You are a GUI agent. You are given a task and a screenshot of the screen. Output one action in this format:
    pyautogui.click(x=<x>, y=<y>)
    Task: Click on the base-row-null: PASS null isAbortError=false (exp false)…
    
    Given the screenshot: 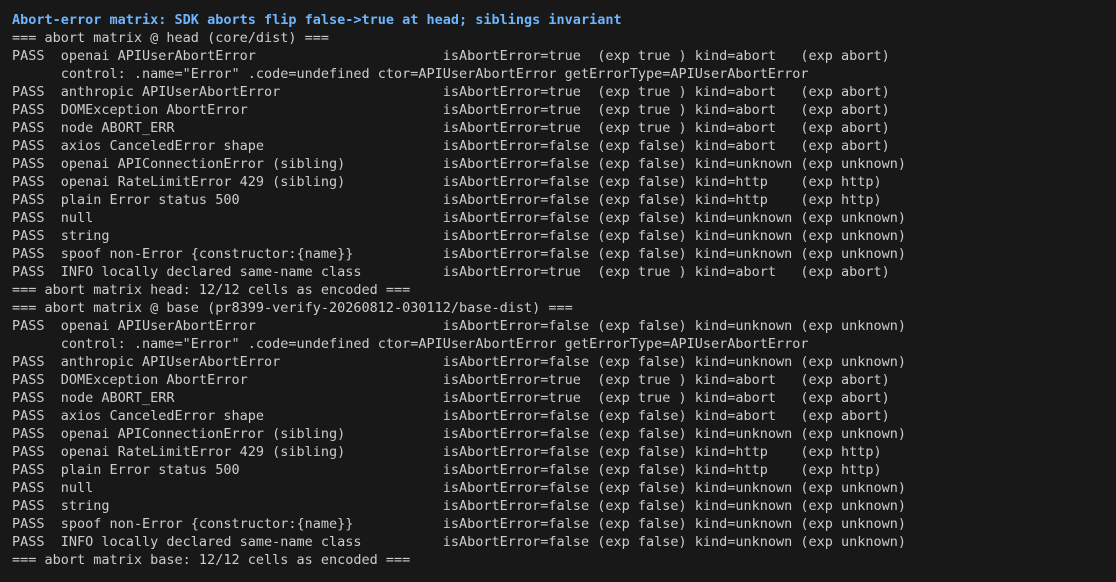 What is the action you would take?
    pyautogui.click(x=459, y=488)
    